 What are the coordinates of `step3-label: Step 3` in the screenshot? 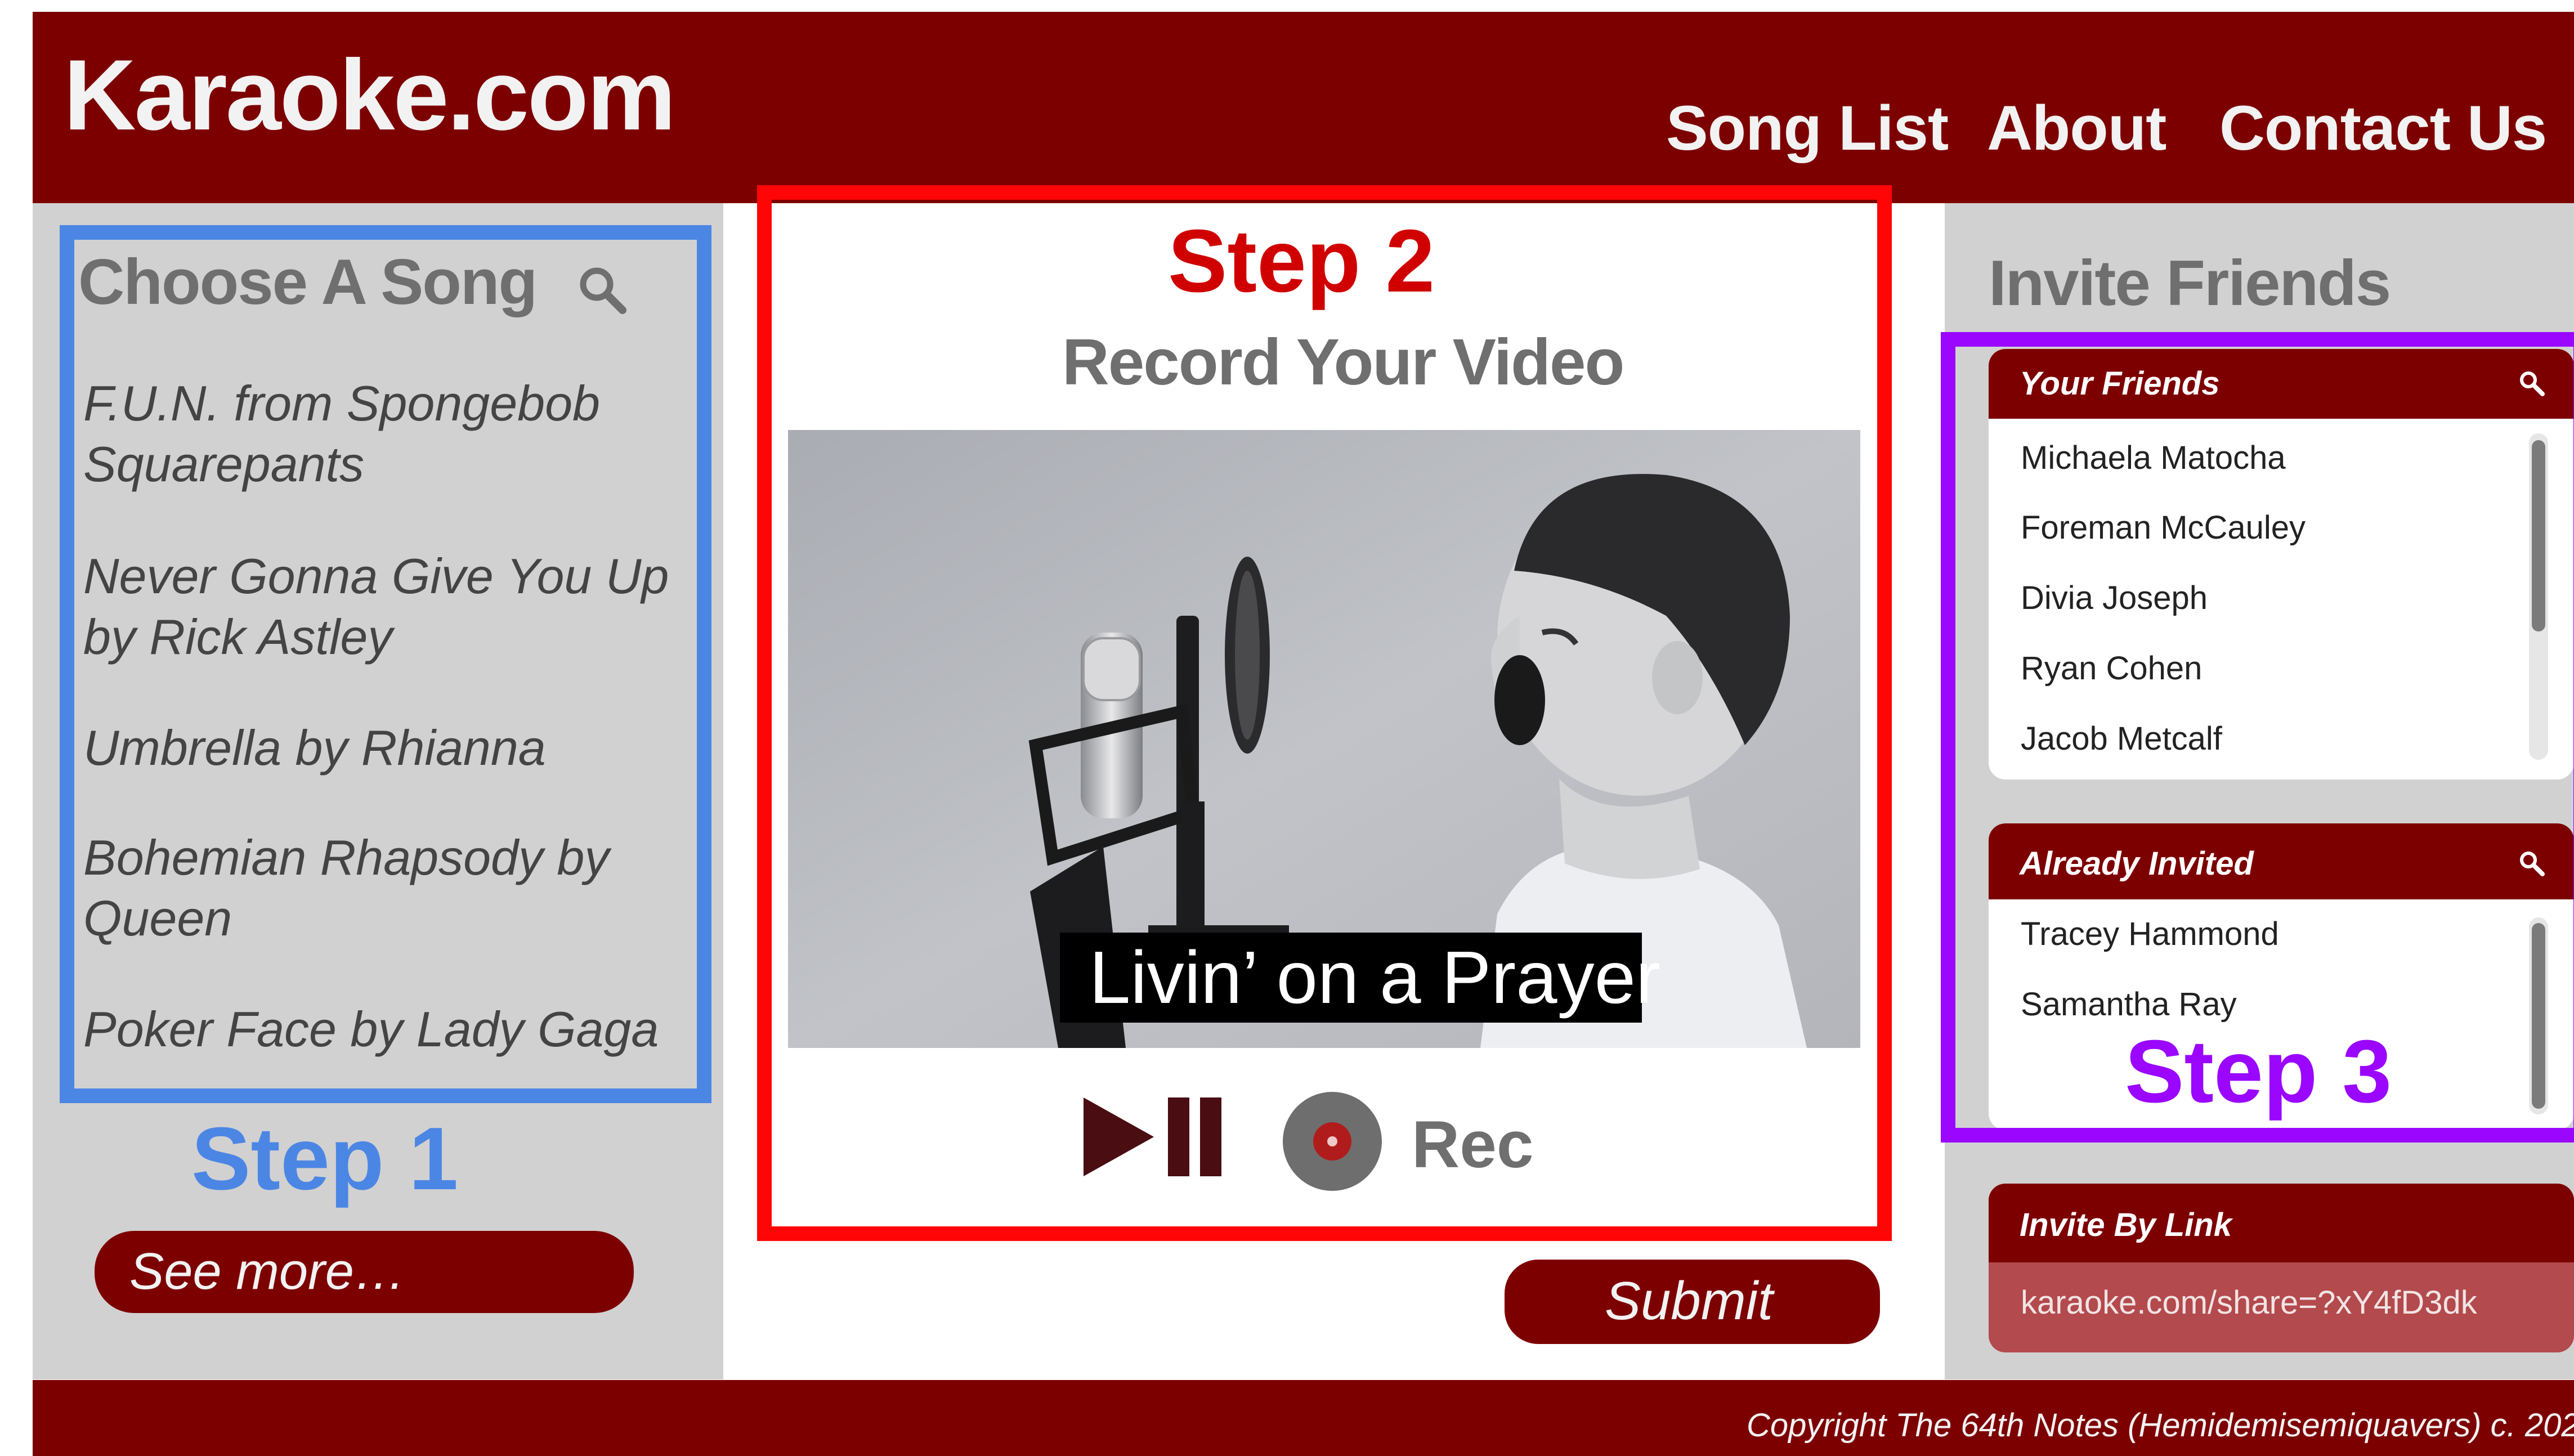 It's located at (2258, 1071).